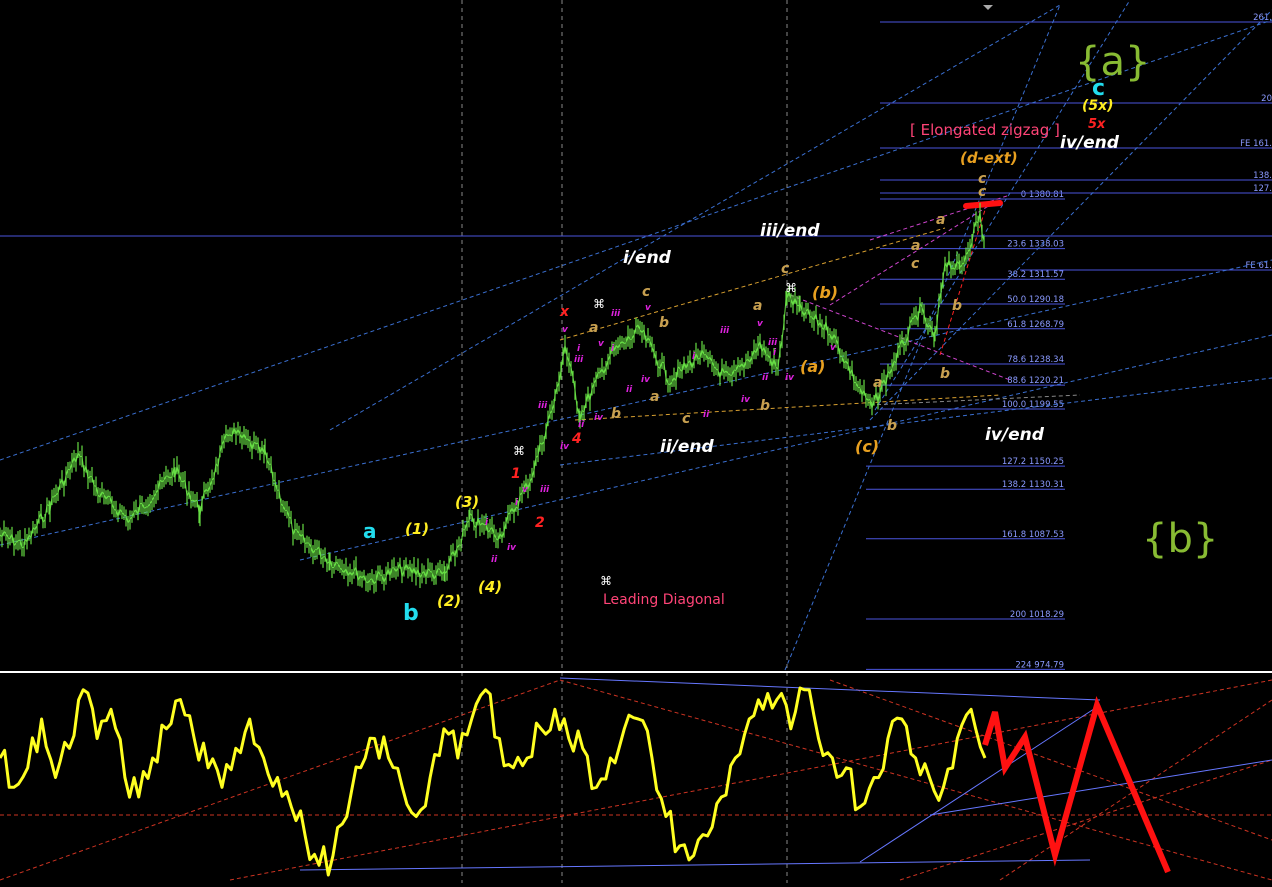  What do you see at coordinates (1033, 535) in the screenshot?
I see `fib-level-label: 161.8 1087.53` at bounding box center [1033, 535].